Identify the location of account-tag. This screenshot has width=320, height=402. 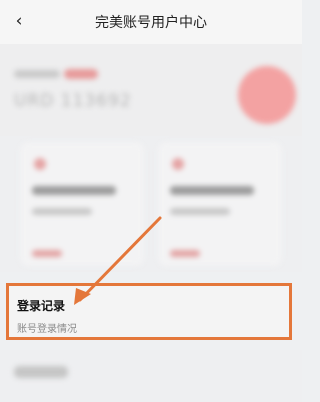
(81, 74).